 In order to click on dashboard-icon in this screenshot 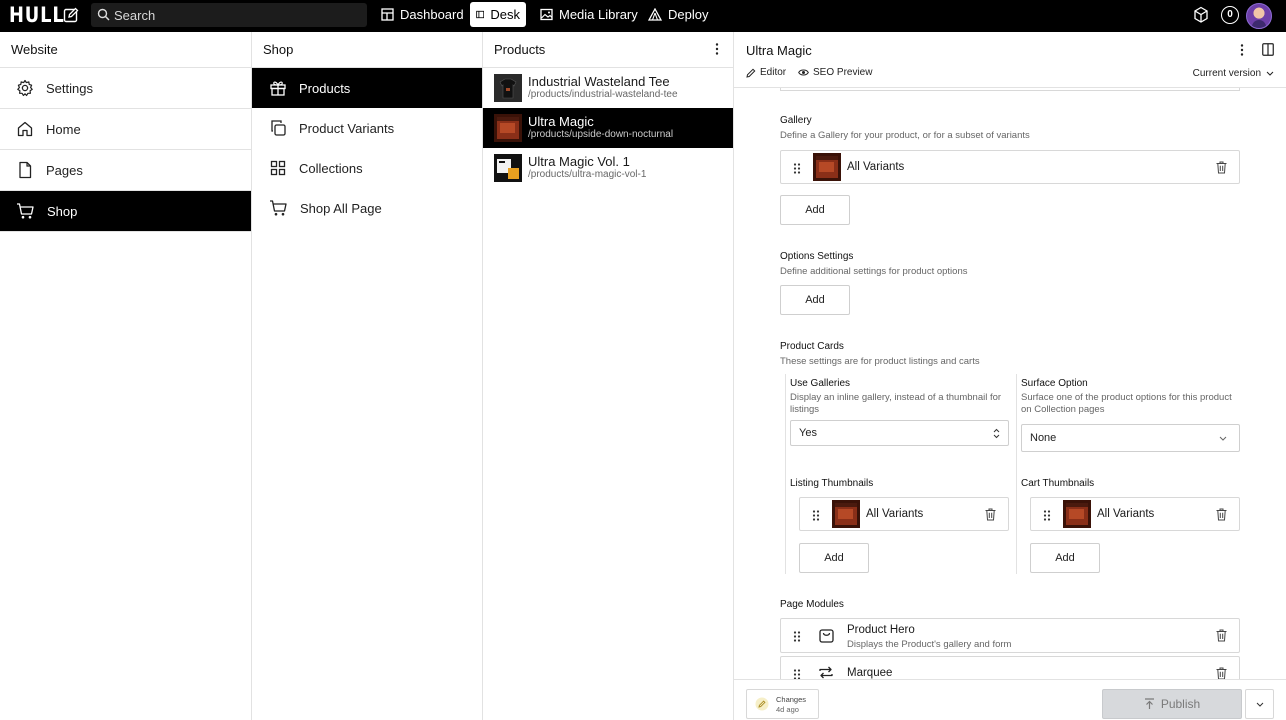, I will do `click(387, 14)`.